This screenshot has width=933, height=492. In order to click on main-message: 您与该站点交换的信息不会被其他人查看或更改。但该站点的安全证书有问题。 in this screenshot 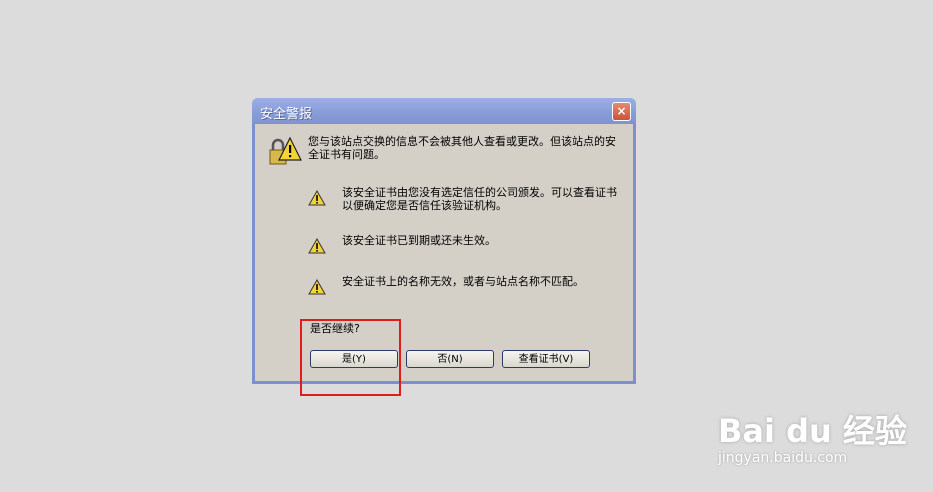, I will do `click(462, 148)`.